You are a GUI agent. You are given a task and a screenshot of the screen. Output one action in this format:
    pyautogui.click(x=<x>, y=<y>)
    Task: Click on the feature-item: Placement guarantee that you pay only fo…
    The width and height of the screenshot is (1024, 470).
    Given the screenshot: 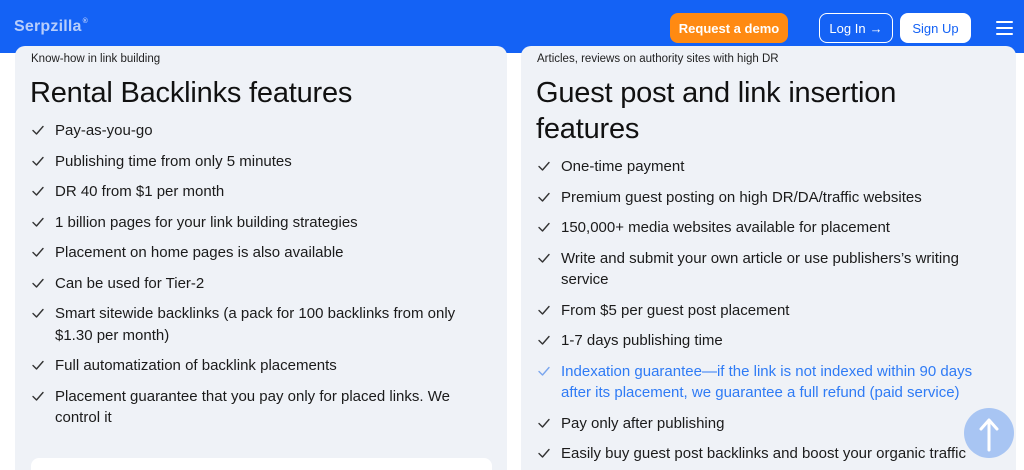 What is the action you would take?
    pyautogui.click(x=261, y=407)
    